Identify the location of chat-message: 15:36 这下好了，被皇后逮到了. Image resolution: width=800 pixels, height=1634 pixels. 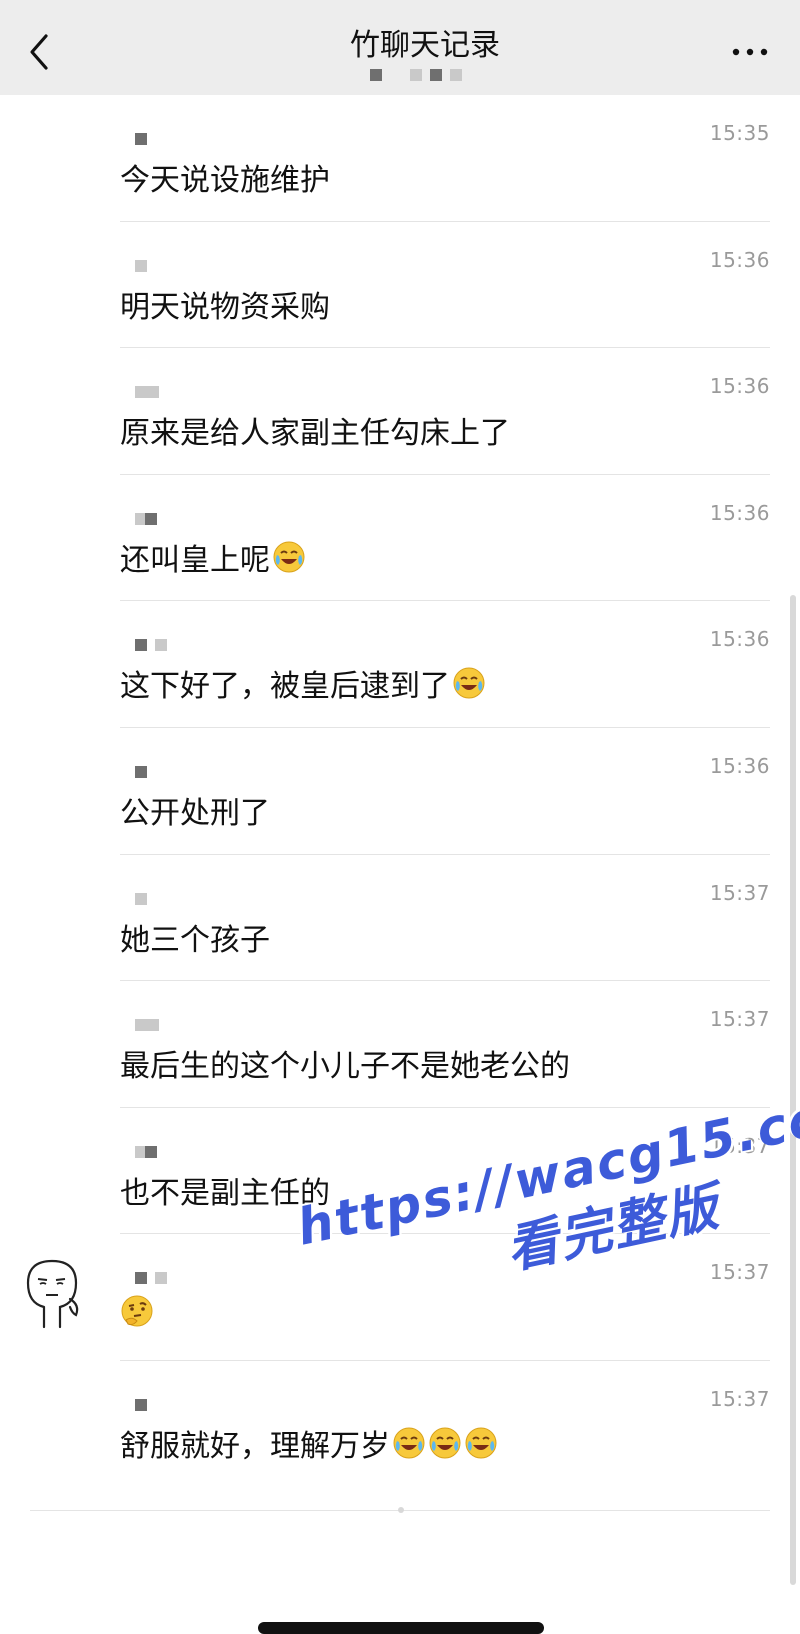
(400, 664).